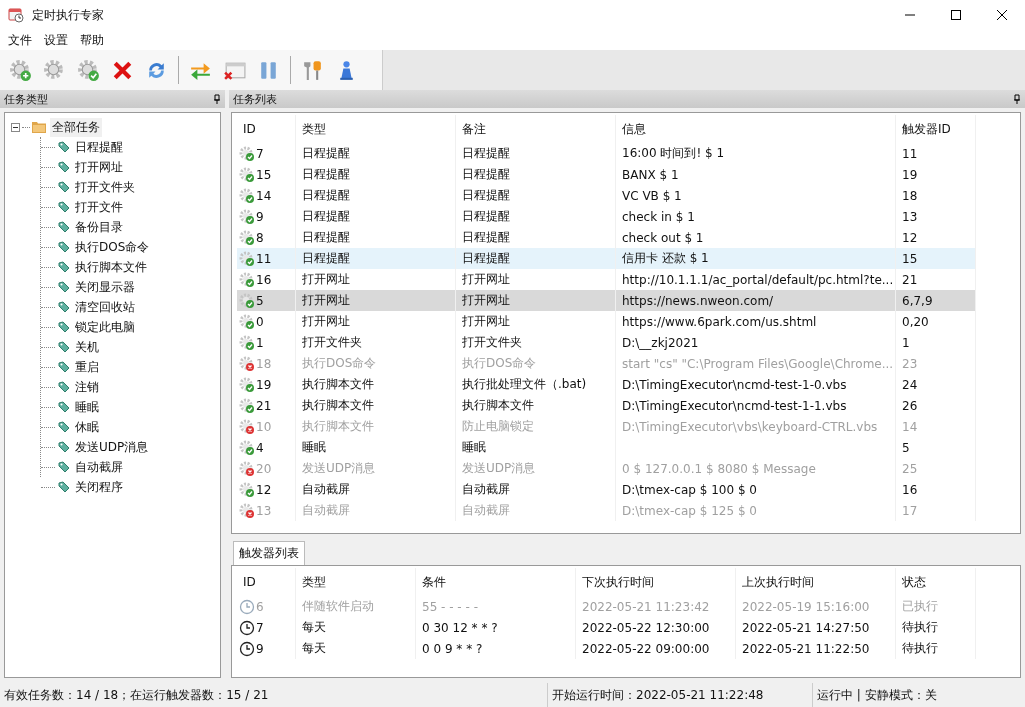 This screenshot has height=707, width=1025. Describe the element at coordinates (626, 489) in the screenshot. I see `task-row: 12 自动截屏 自动截屏 D:\tmex-cap $ 100 $ 0 16` at that location.